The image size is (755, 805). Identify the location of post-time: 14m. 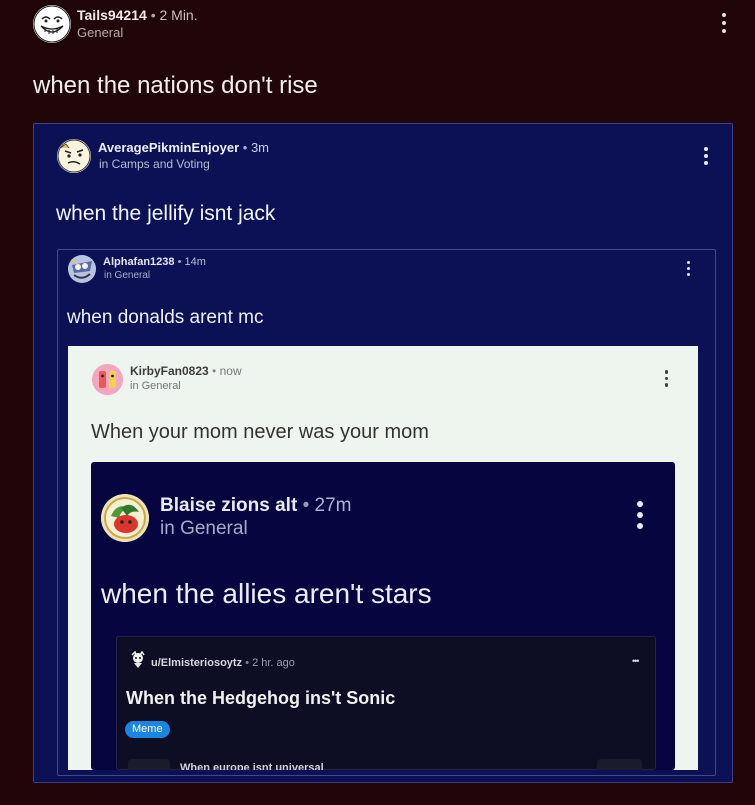
(195, 262).